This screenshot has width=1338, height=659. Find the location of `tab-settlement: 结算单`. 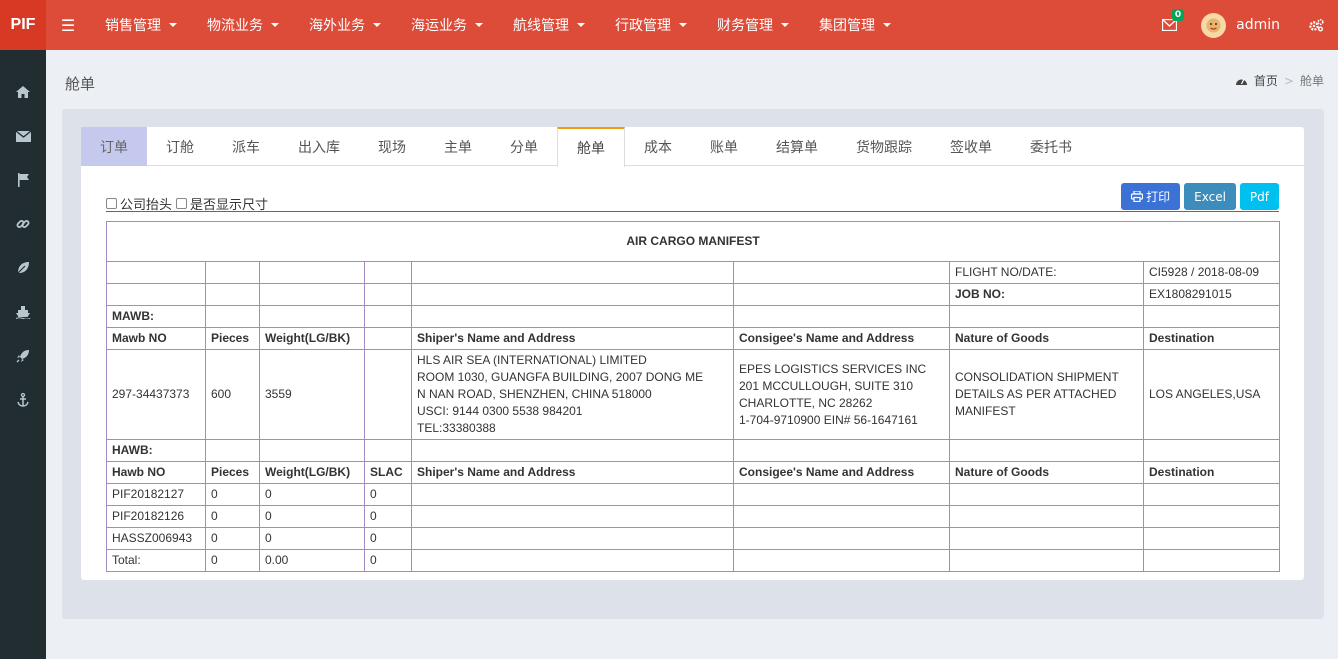

tab-settlement: 结算单 is located at coordinates (797, 146).